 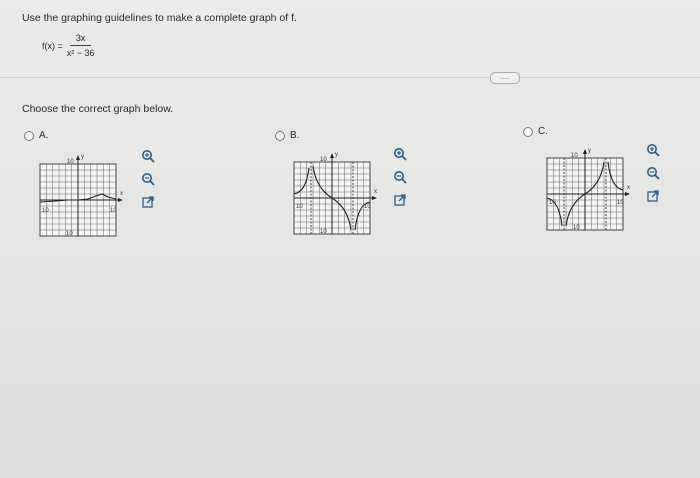 What do you see at coordinates (44, 135) in the screenshot?
I see `option-a-label: A.` at bounding box center [44, 135].